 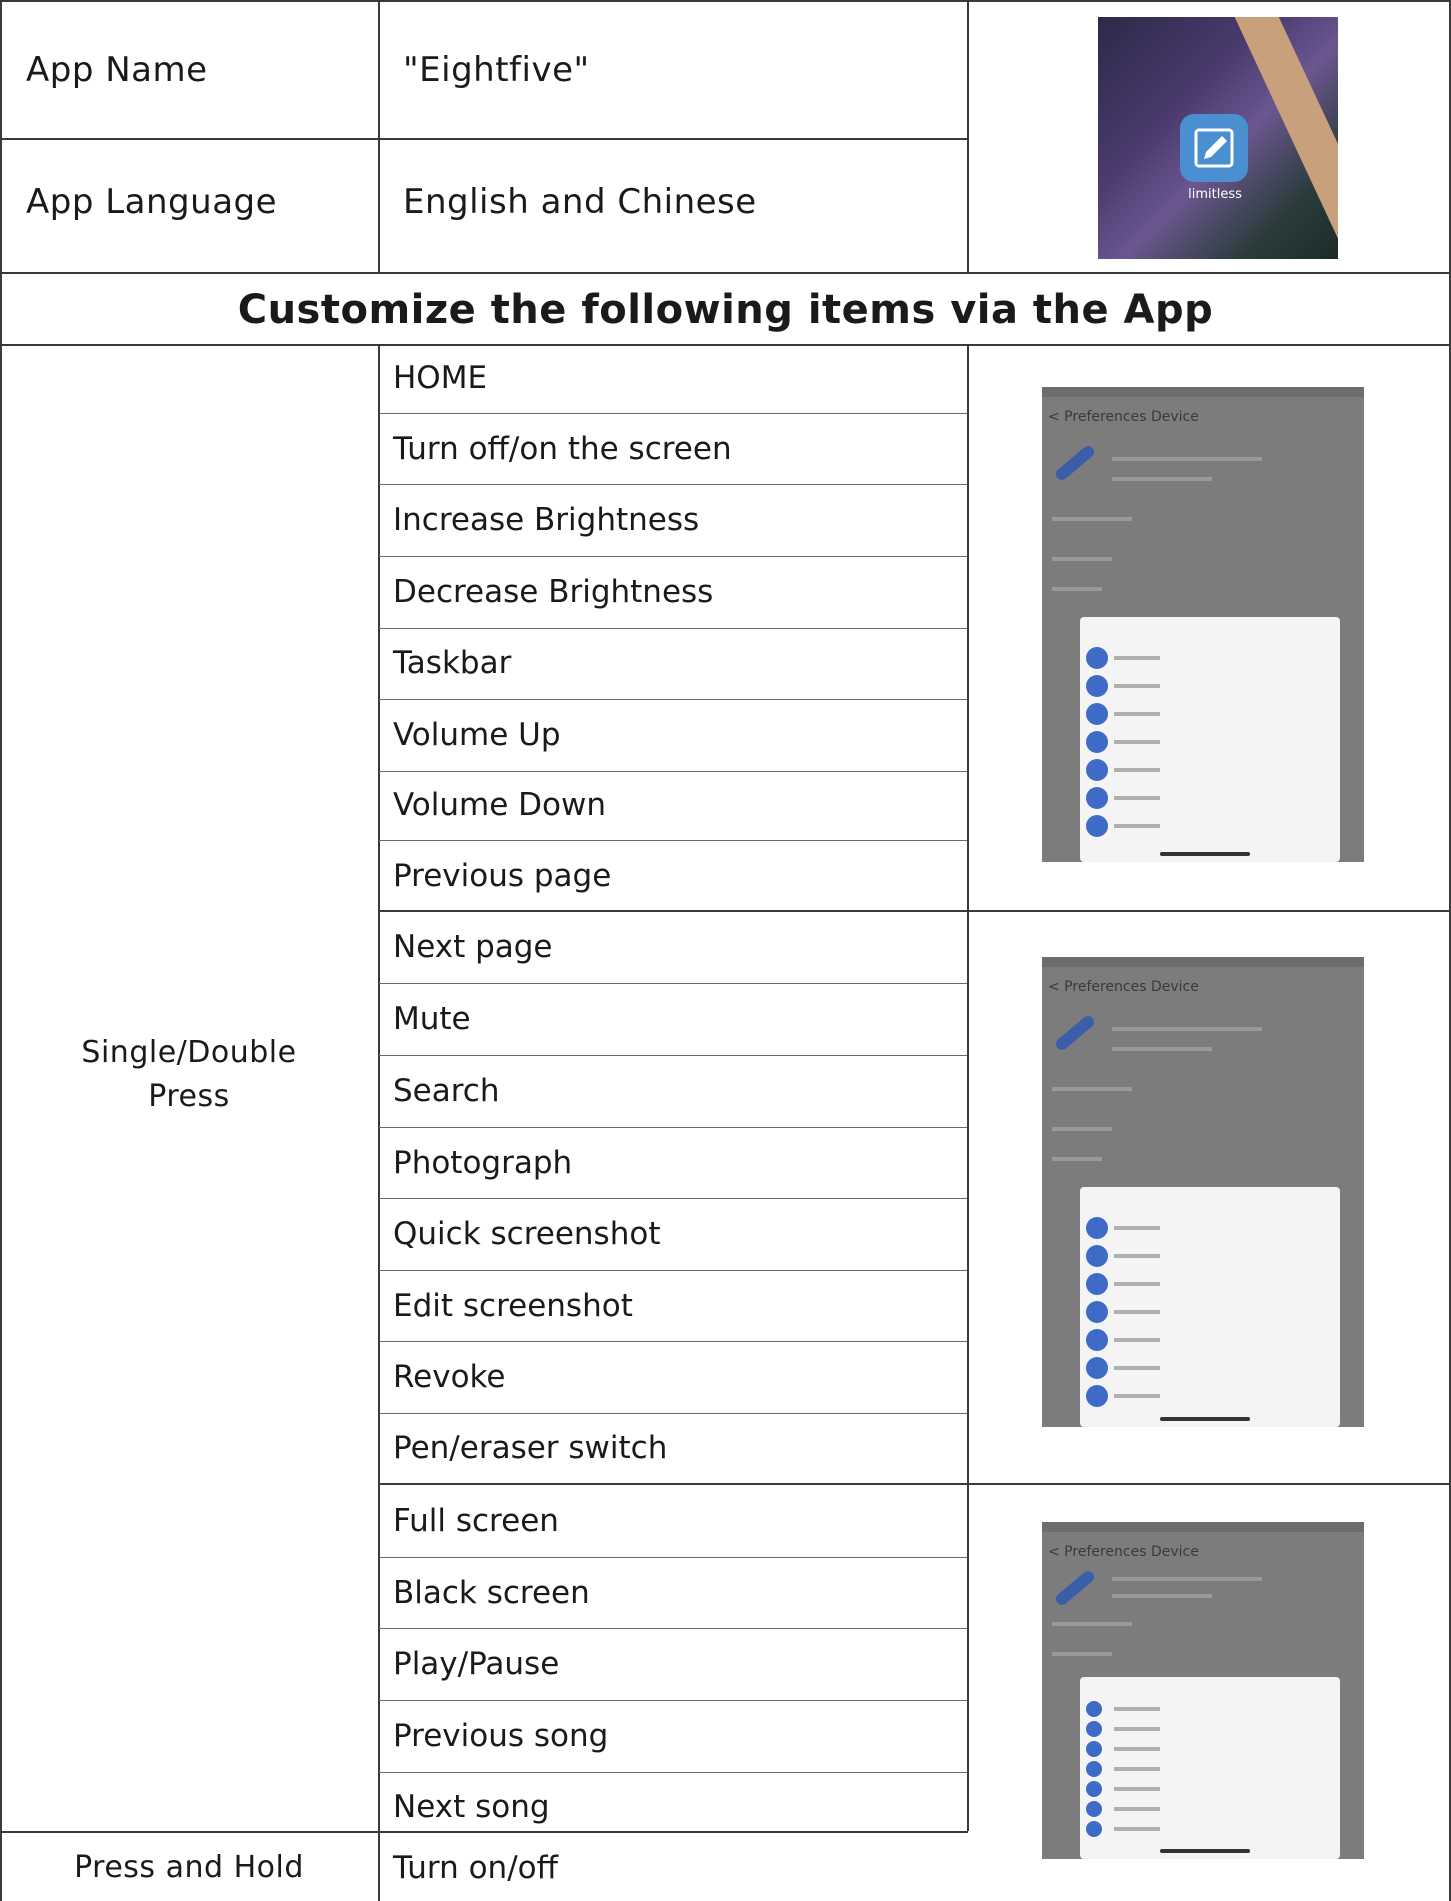 What do you see at coordinates (501, 1736) in the screenshot?
I see `list-item: Previous song` at bounding box center [501, 1736].